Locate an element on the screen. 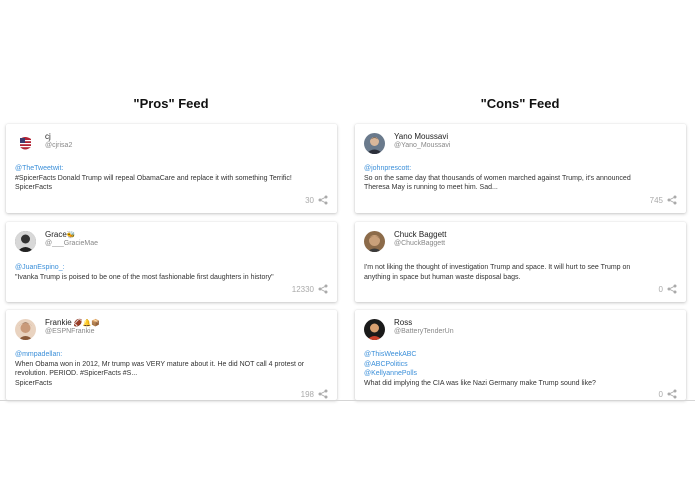 Image resolution: width=695 pixels, height=494 pixels. mention-link: @ABCPolitics is located at coordinates (520, 365).